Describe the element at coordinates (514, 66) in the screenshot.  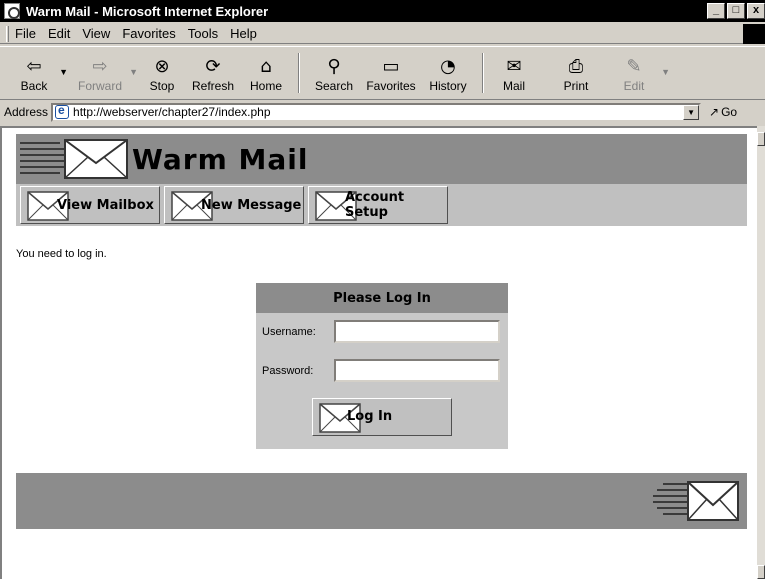
I see `mail-icon: ✉` at that location.